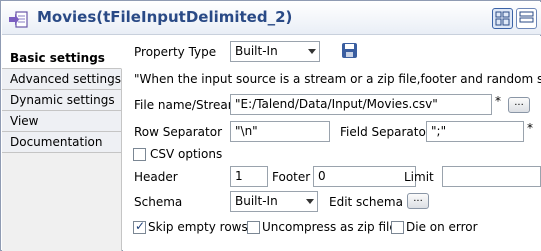 The image size is (541, 251). I want to click on window-title: Movies(tFileInputDelimited_2), so click(165, 17).